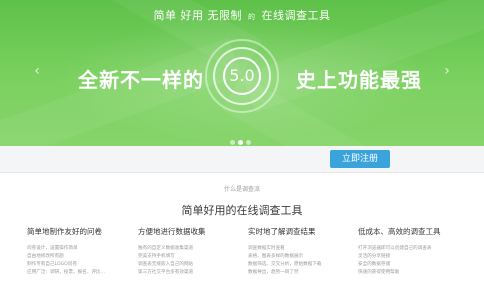 This screenshot has width=484, height=300. Describe the element at coordinates (273, 272) in the screenshot. I see `feature-line: 数据导出，趋势一目了然` at that location.